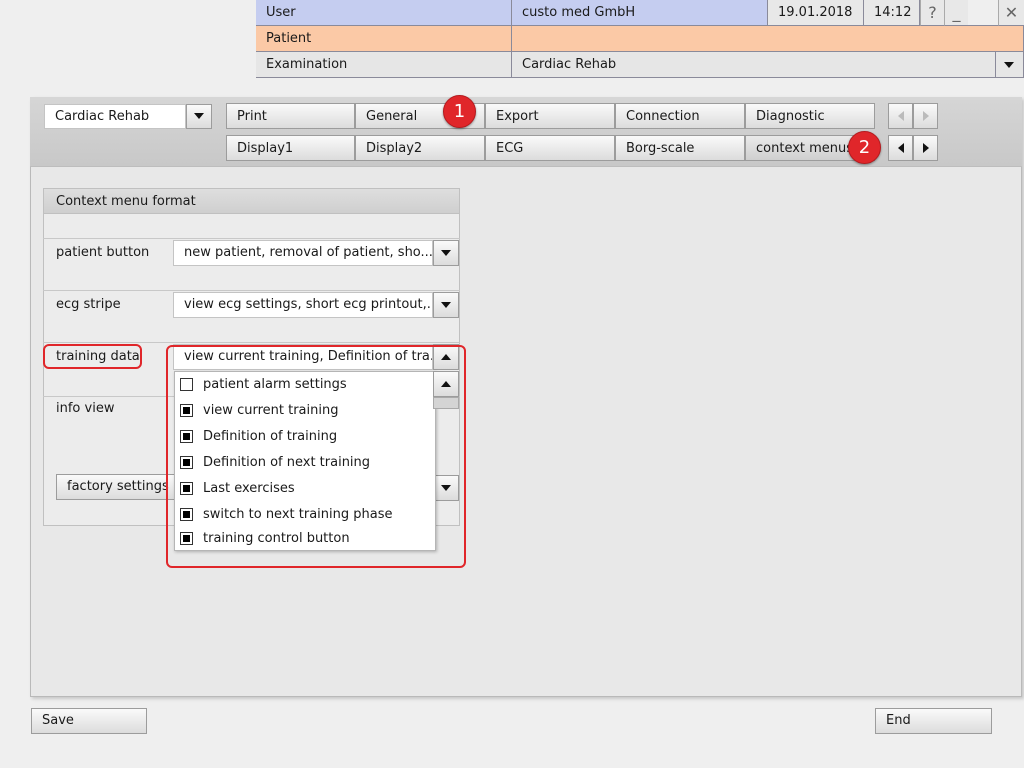  I want to click on tabs-row2-prev-button, so click(900, 148).